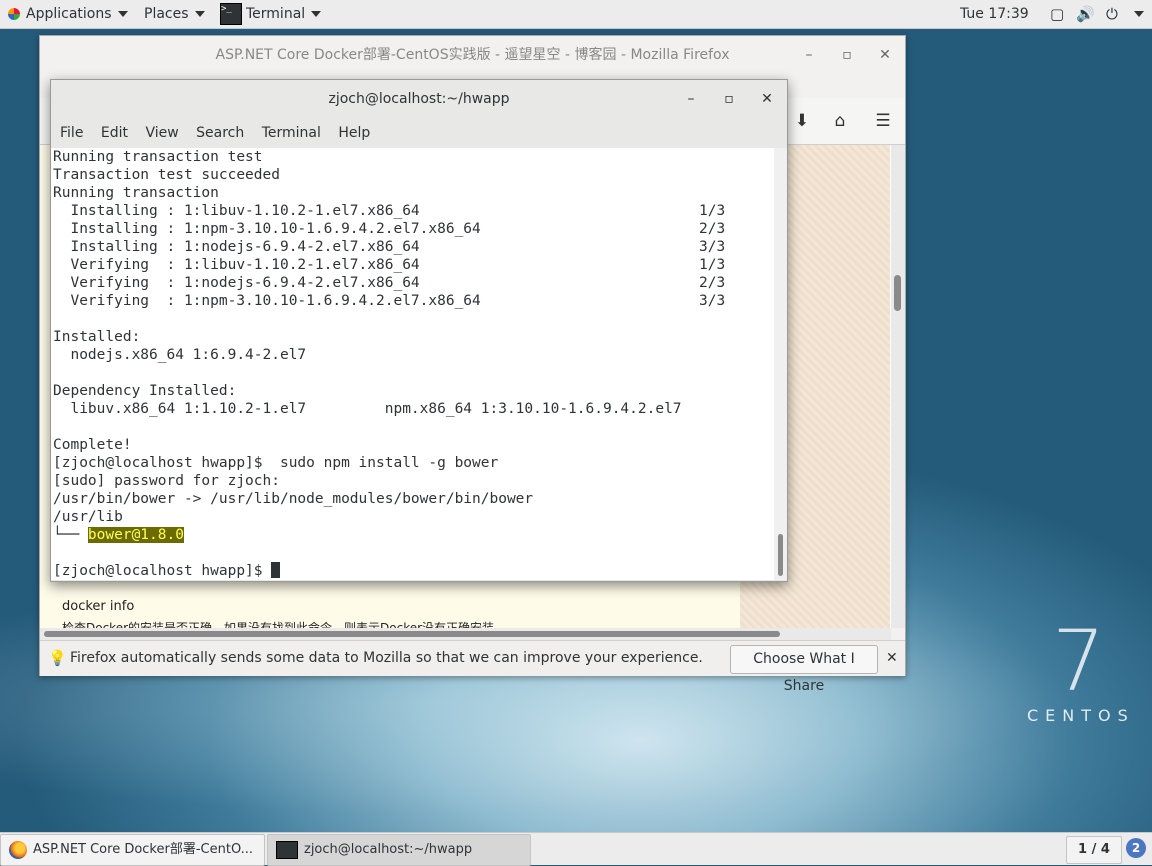 The height and width of the screenshot is (866, 1152). Describe the element at coordinates (174, 14) in the screenshot. I see `places-menu: Places` at that location.